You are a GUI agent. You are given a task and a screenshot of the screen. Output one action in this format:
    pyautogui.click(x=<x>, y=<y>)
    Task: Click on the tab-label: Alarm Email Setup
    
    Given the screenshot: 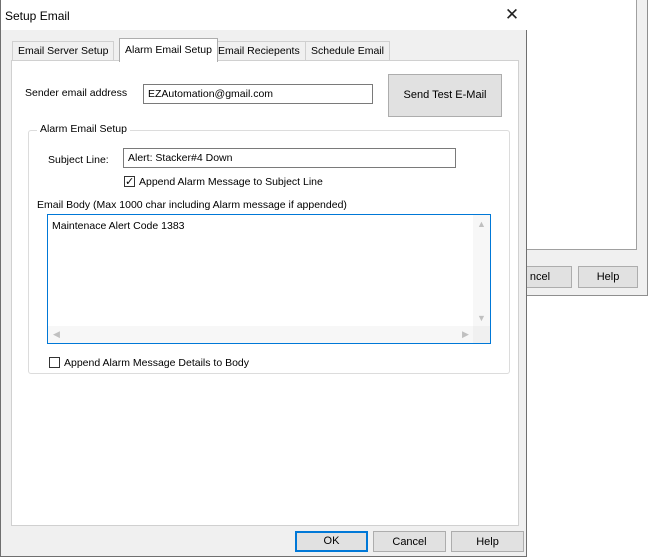 What is the action you would take?
    pyautogui.click(x=168, y=50)
    